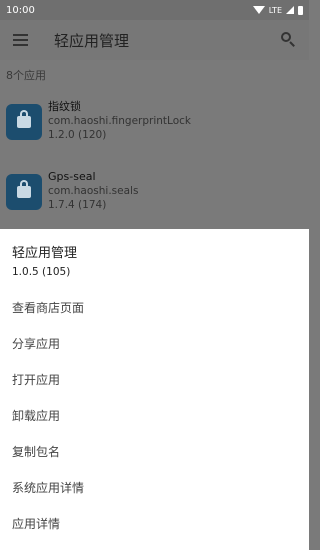  Describe the element at coordinates (154, 199) in the screenshot. I see `list-item: Gps-seal com.haoshi.seals 1.7.4 (174)` at that location.